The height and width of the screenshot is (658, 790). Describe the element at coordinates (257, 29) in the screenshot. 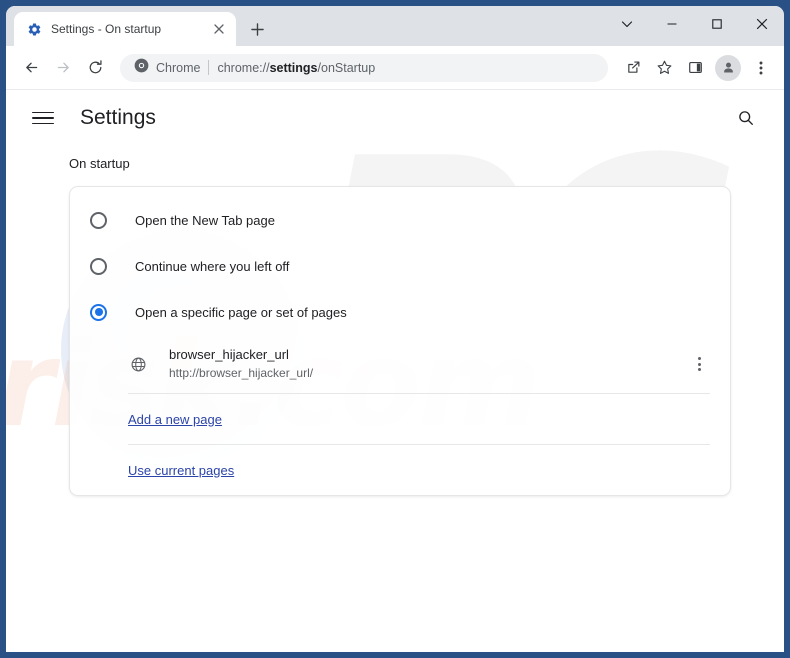

I see `new-tab-button` at that location.